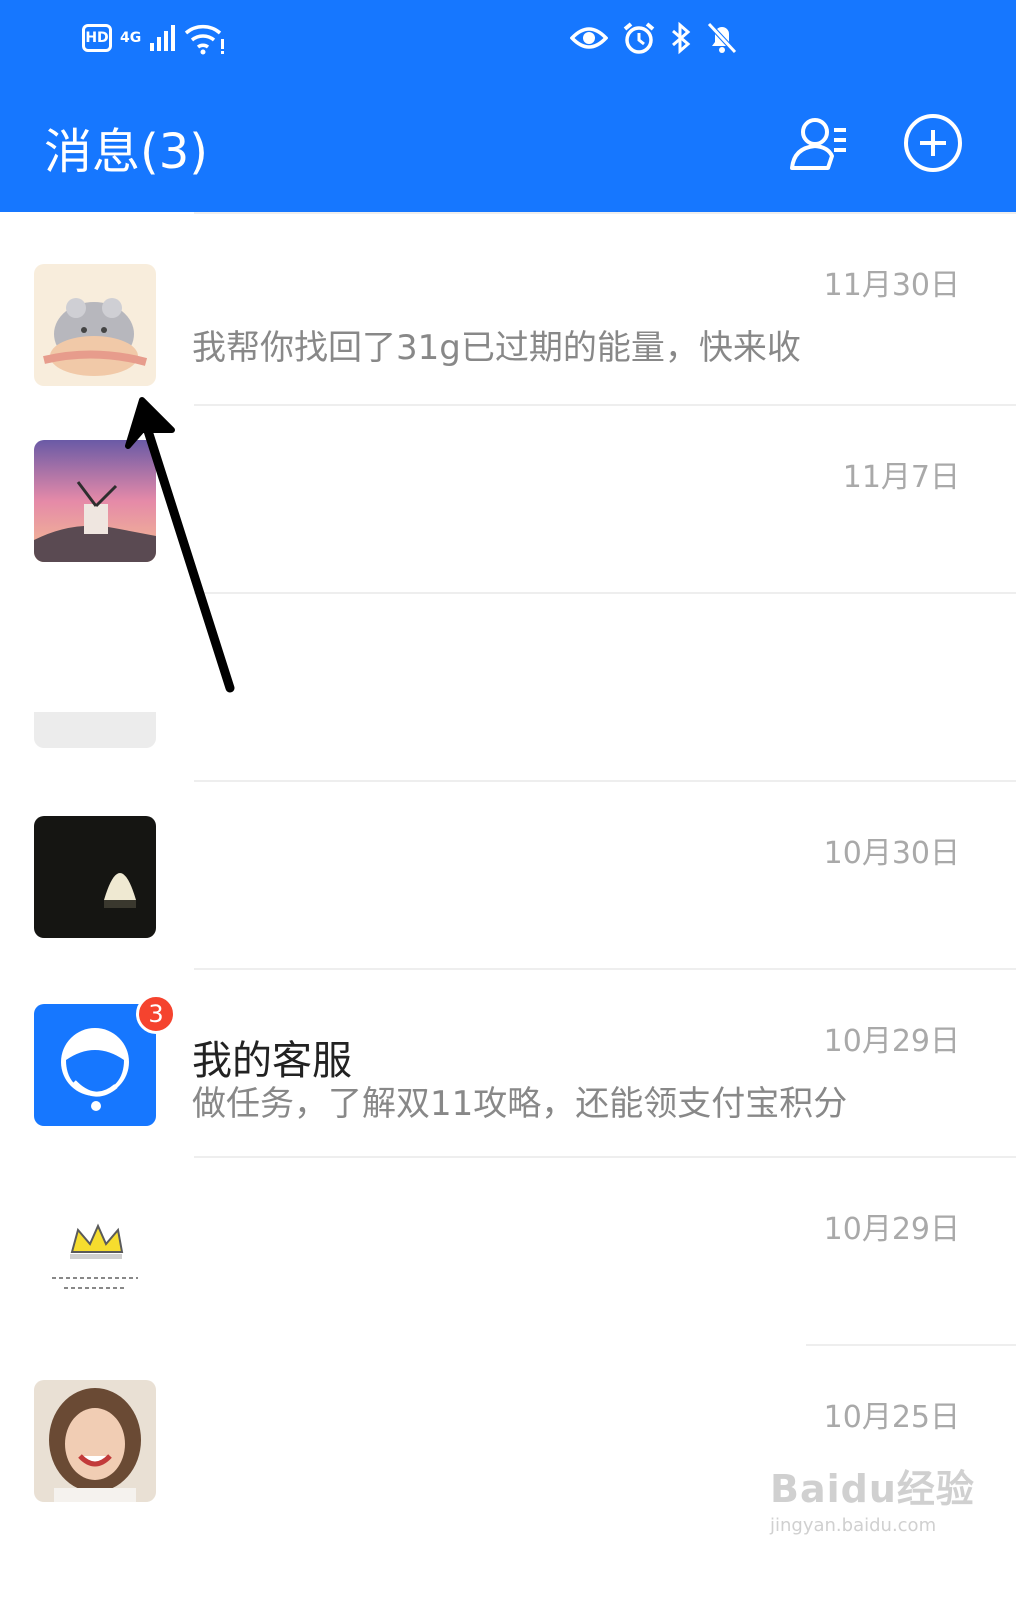 Image resolution: width=1016 pixels, height=1600 pixels. I want to click on wifi-icon, so click(205, 40).